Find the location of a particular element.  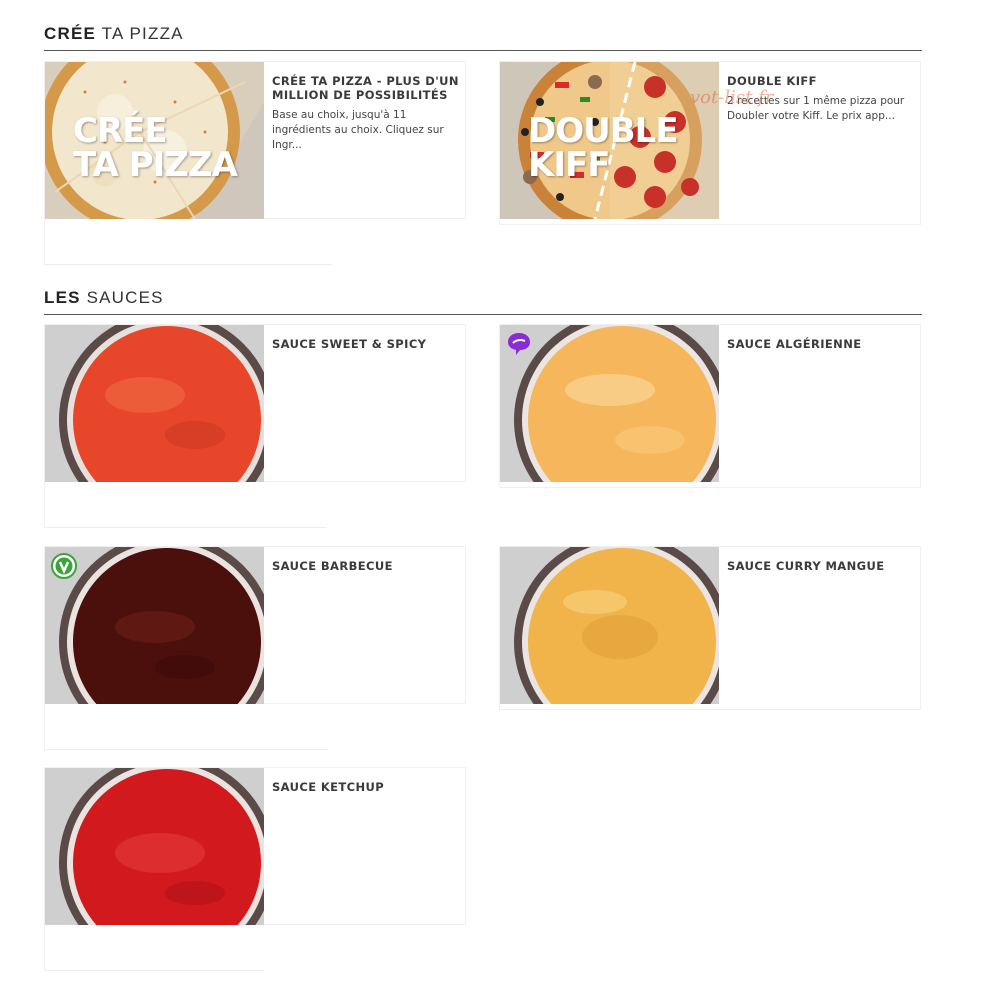

section-title: LES SAUCES is located at coordinates (483, 301).